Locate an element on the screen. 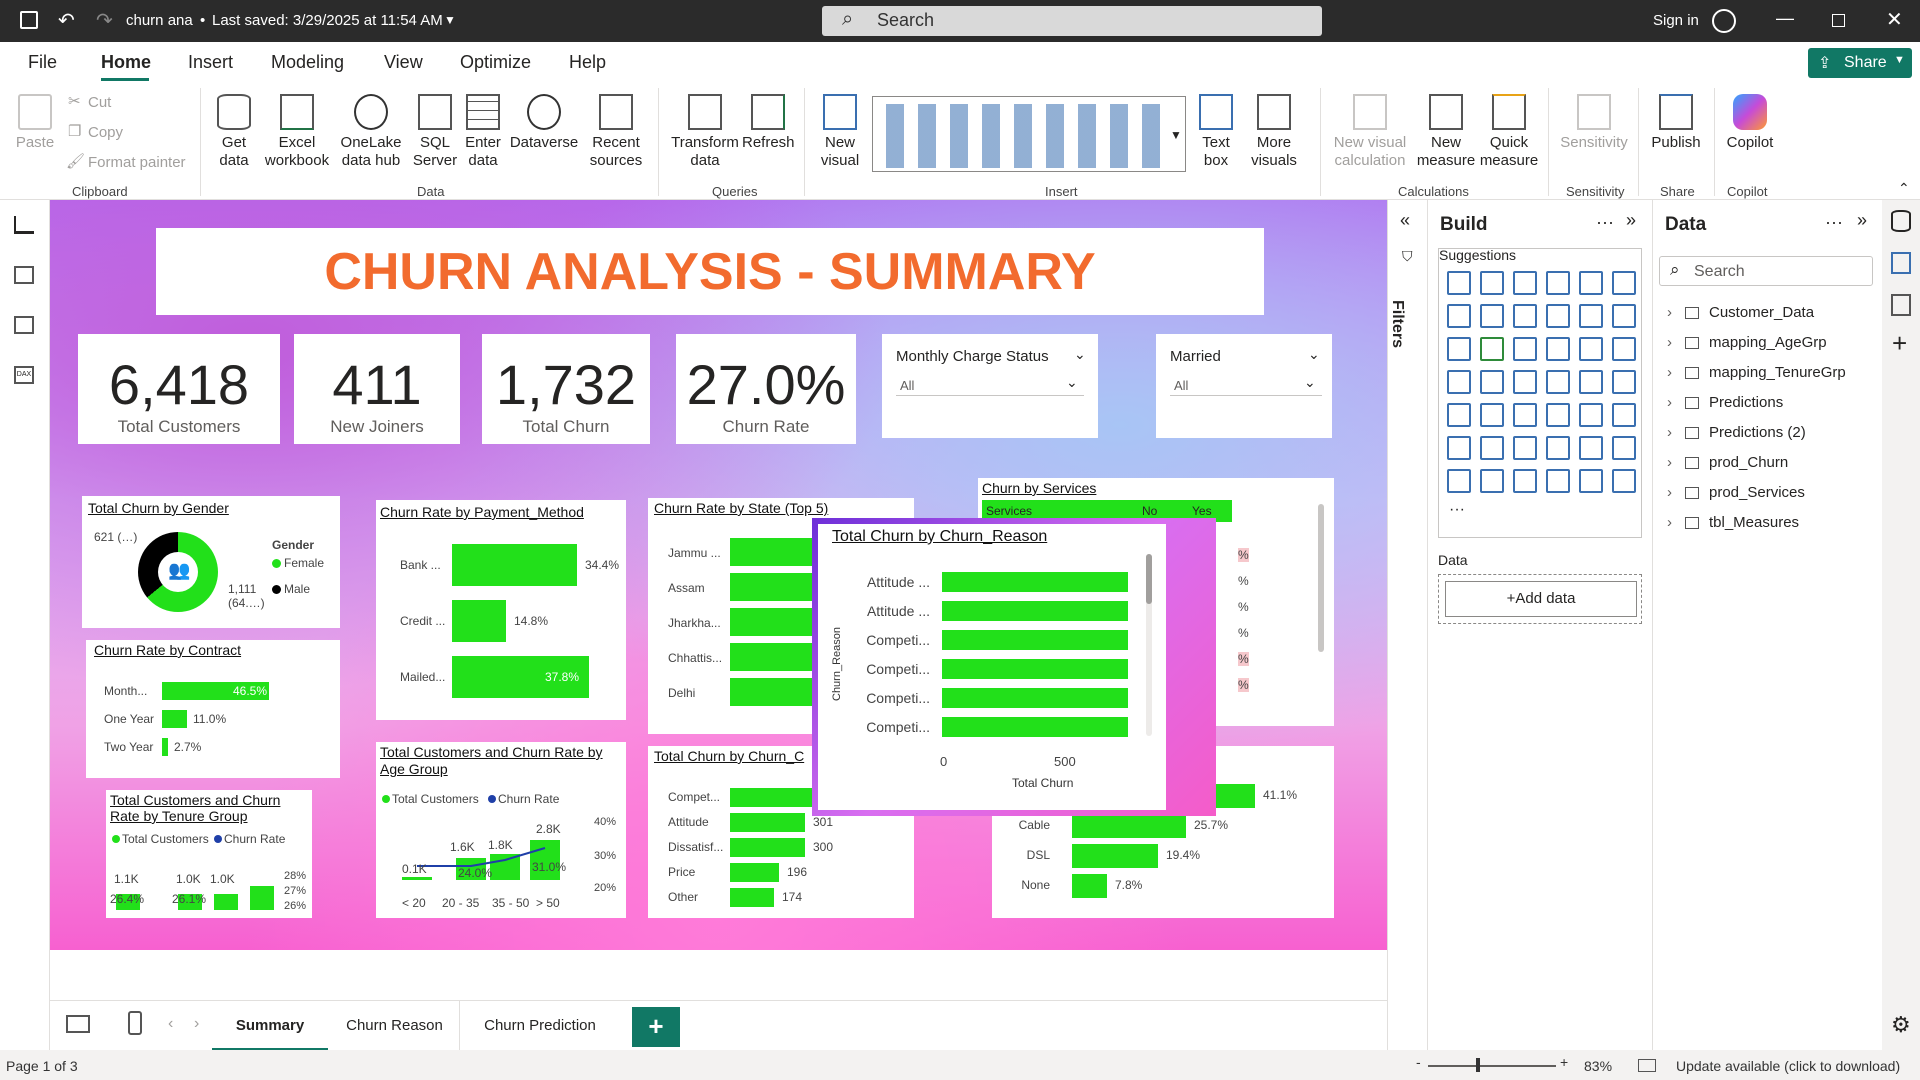 This screenshot has height=1080, width=1920. recent-sources-button: Recent sources is located at coordinates (616, 132).